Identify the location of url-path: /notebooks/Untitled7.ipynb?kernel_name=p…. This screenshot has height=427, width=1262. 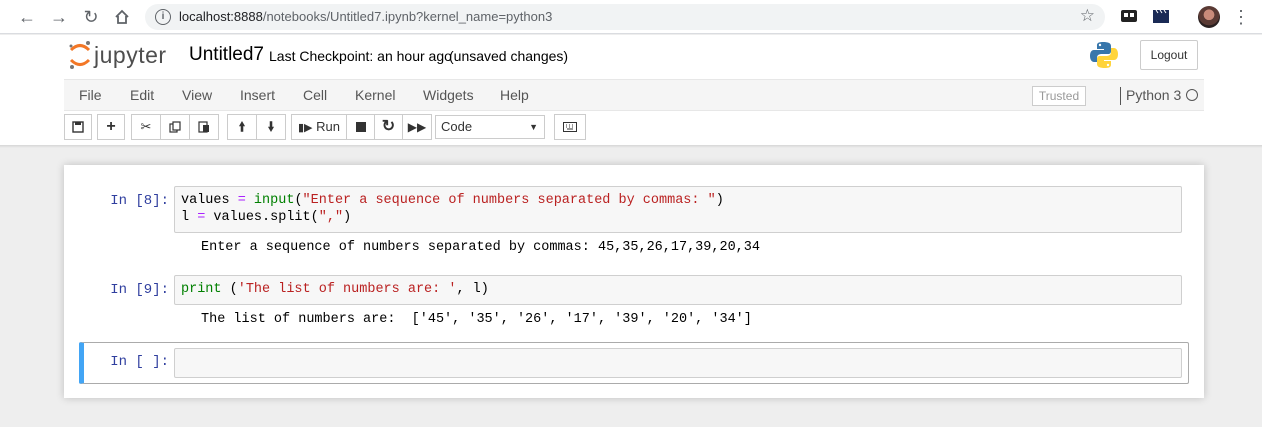
(407, 16).